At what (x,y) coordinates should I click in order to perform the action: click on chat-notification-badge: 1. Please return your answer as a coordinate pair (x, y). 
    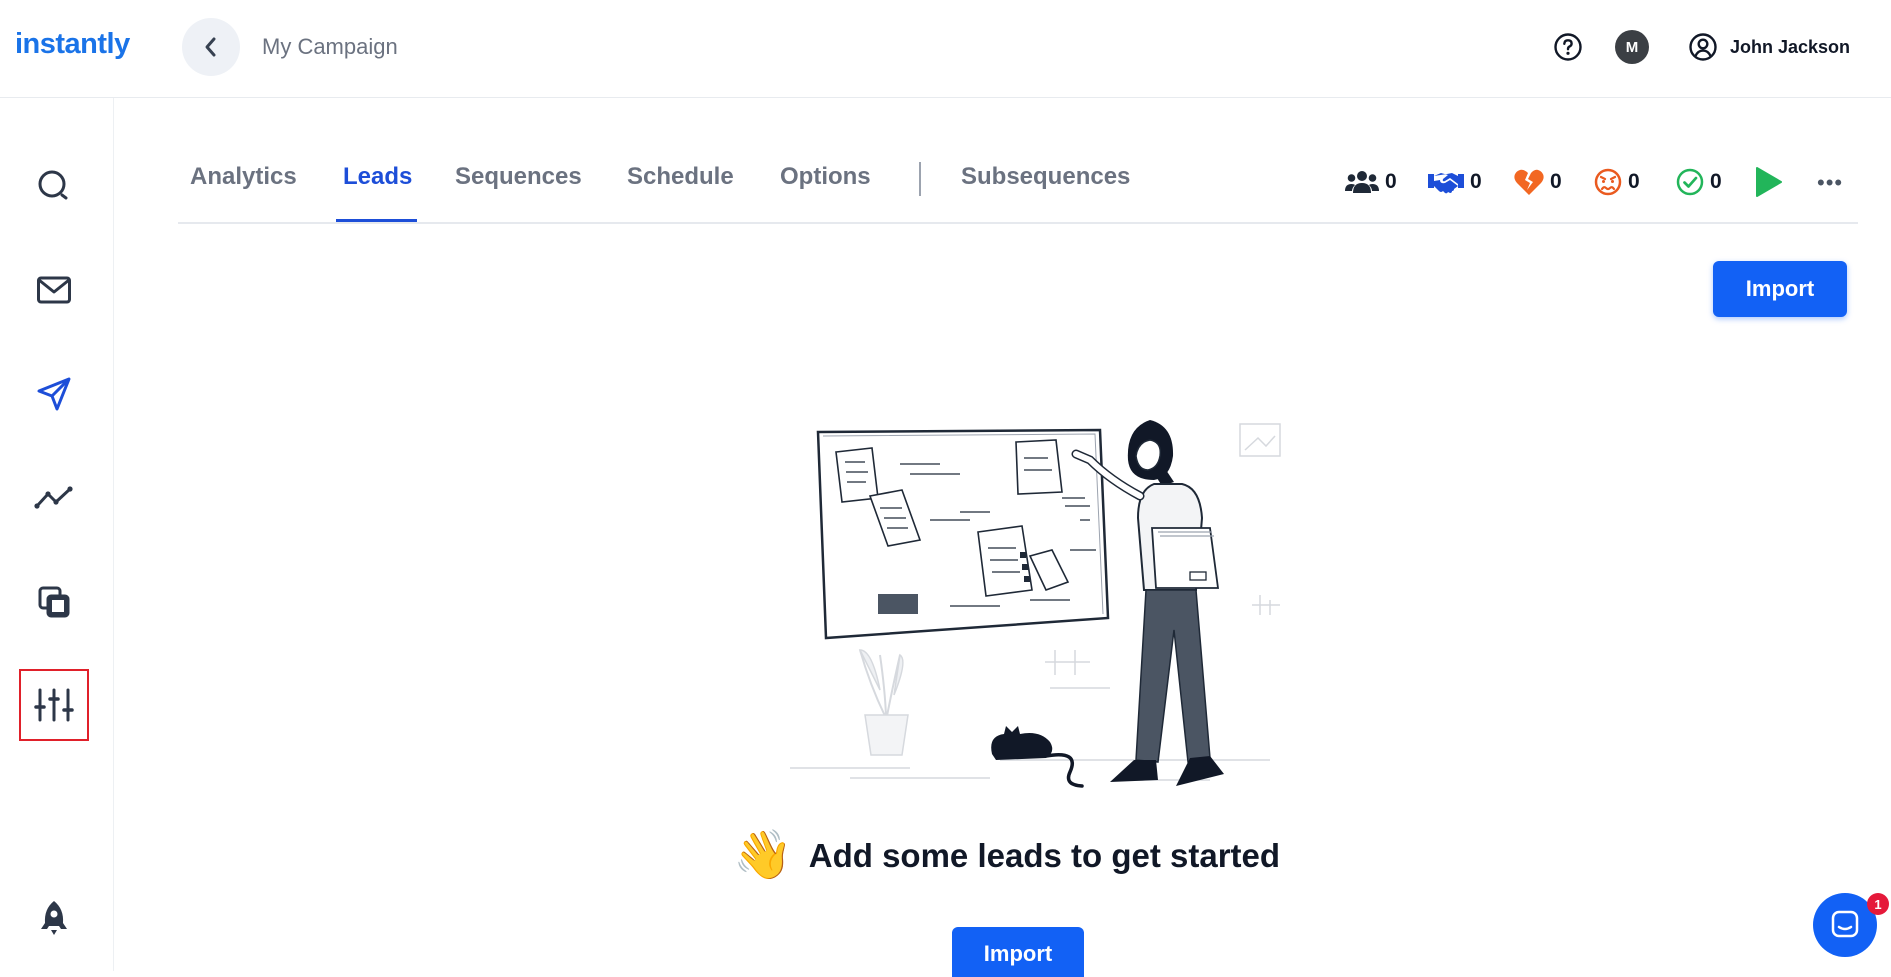
    Looking at the image, I should click on (1878, 904).